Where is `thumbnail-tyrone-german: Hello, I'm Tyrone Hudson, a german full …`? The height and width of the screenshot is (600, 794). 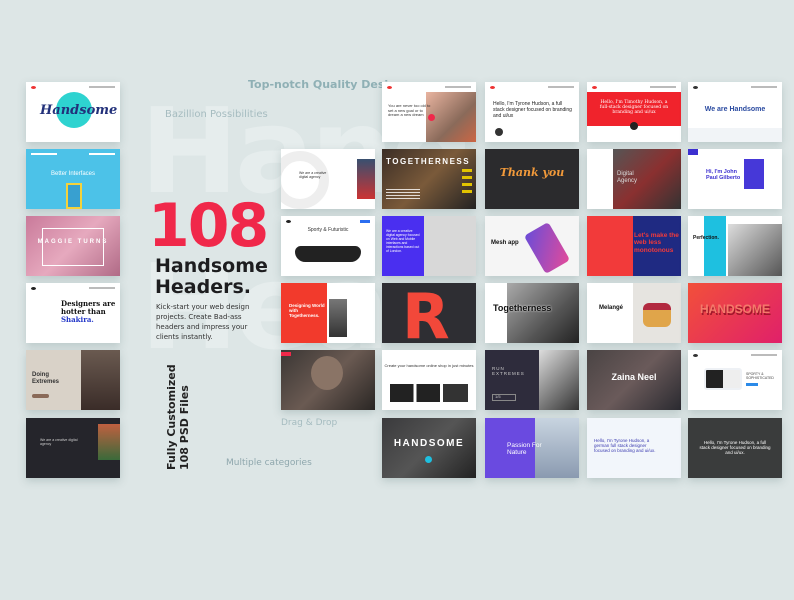
thumbnail-tyrone-german: Hello, I'm Tyrone Hudson, a german full … is located at coordinates (634, 448).